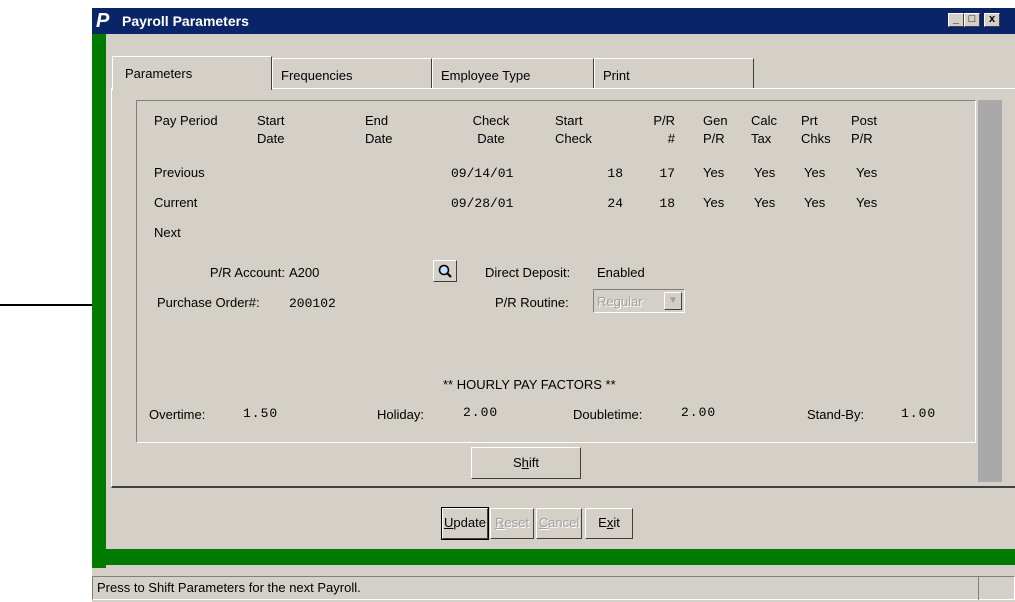  What do you see at coordinates (761, 138) in the screenshot?
I see `header-line: Tax` at bounding box center [761, 138].